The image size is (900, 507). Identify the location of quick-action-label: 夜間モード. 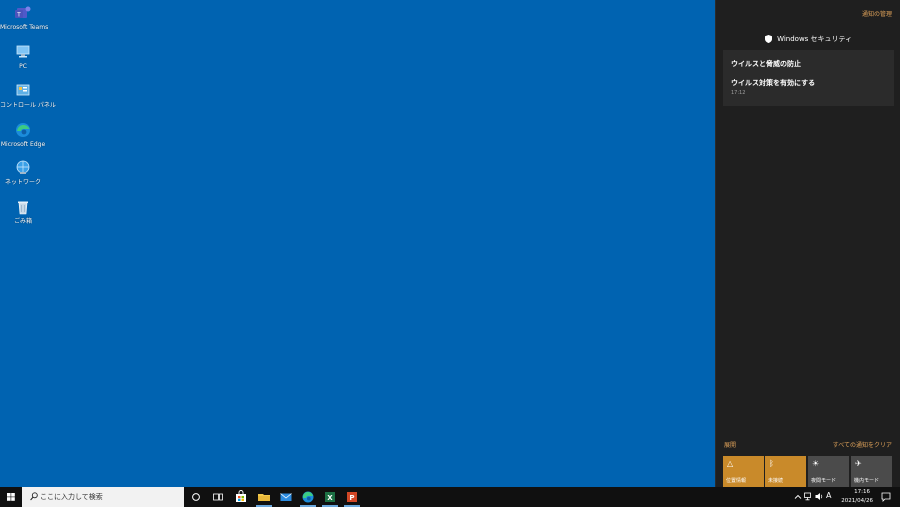
(824, 481).